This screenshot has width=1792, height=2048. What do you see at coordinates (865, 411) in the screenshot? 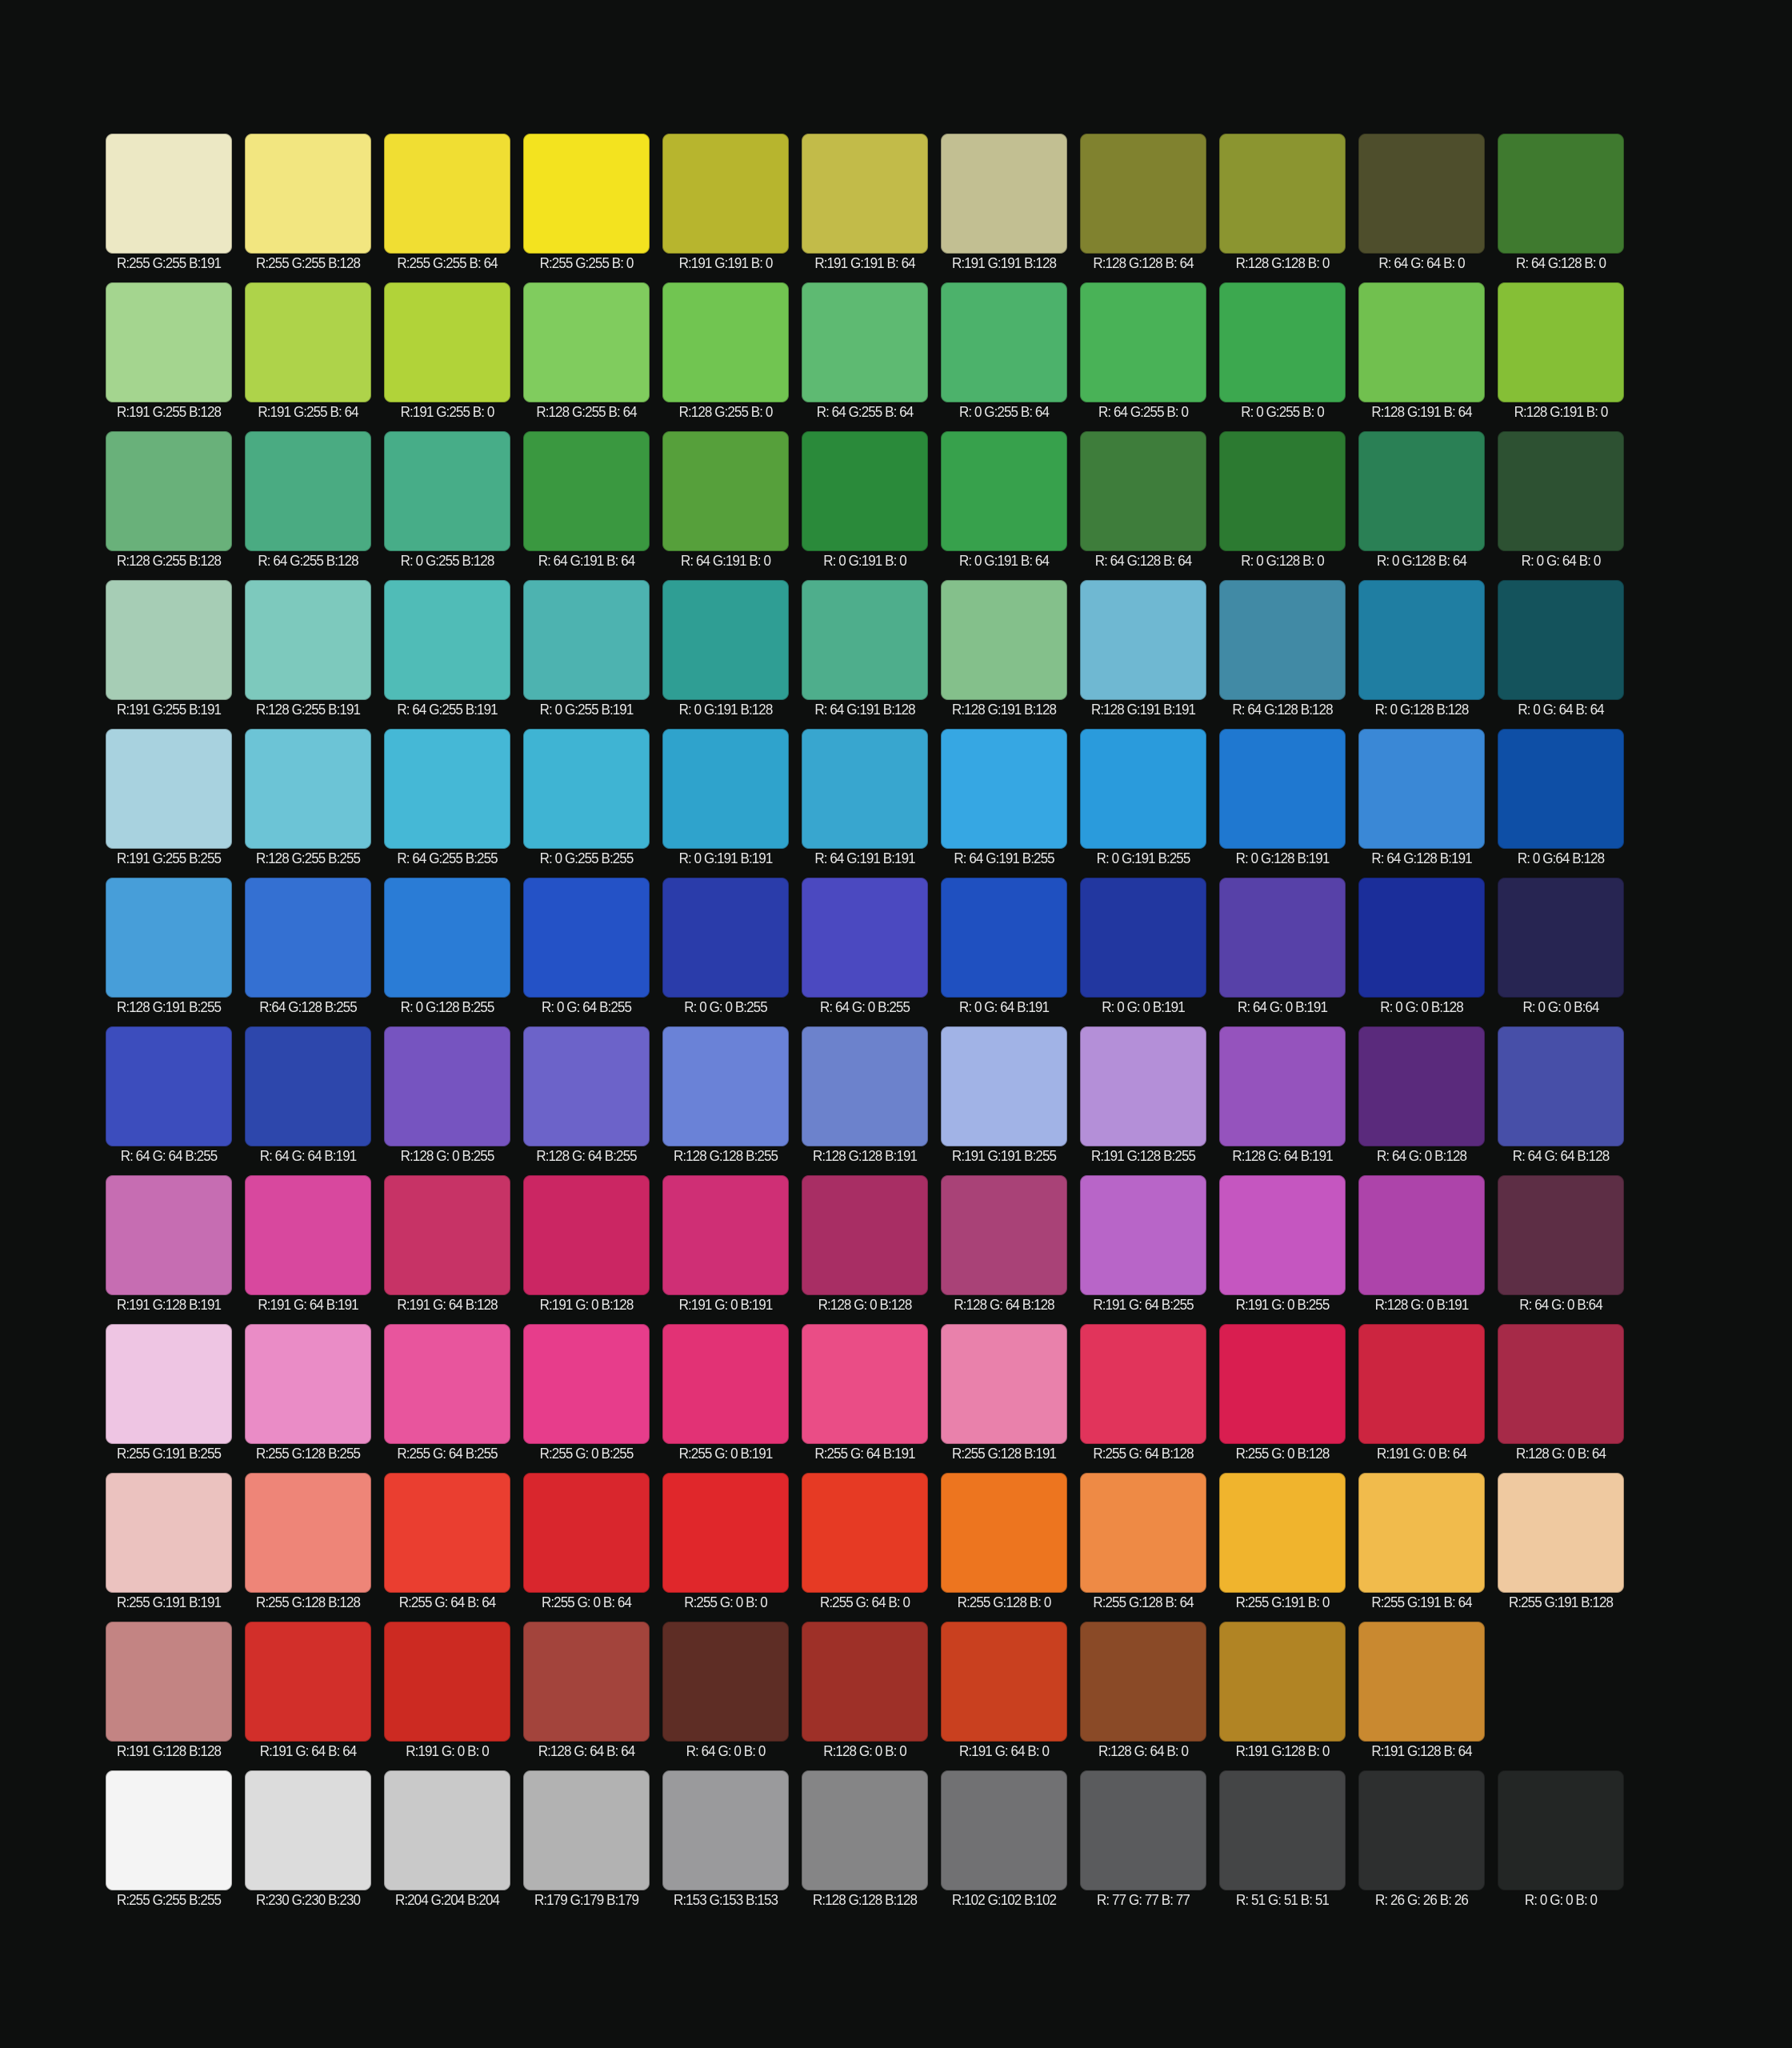
I see `color-swatch-label: R: 64 G:255 B: 64` at bounding box center [865, 411].